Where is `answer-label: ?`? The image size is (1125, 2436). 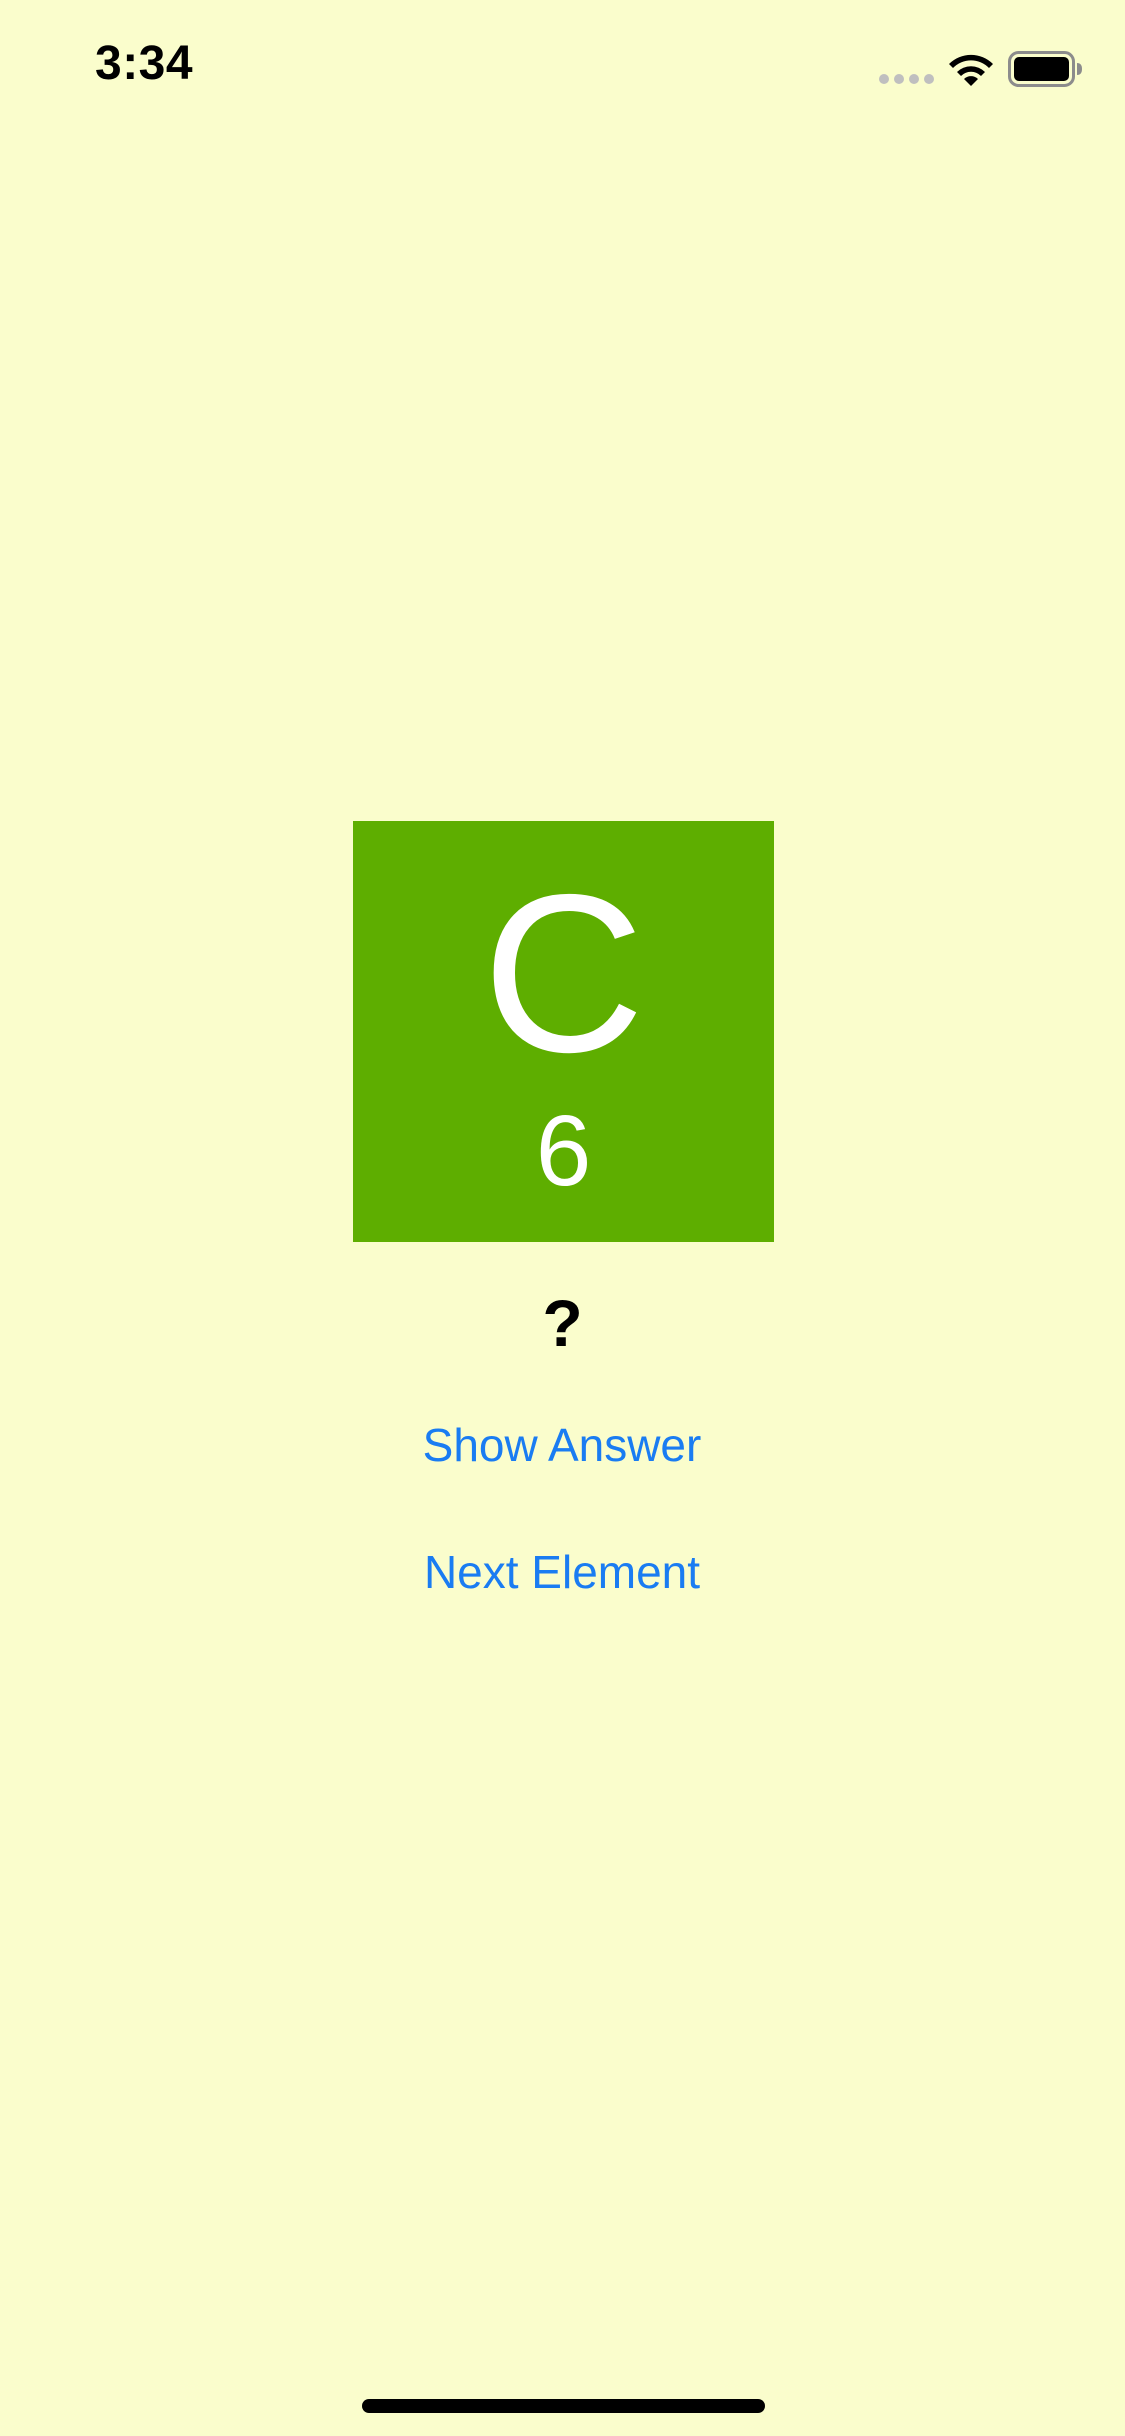
answer-label: ? is located at coordinates (562, 1323).